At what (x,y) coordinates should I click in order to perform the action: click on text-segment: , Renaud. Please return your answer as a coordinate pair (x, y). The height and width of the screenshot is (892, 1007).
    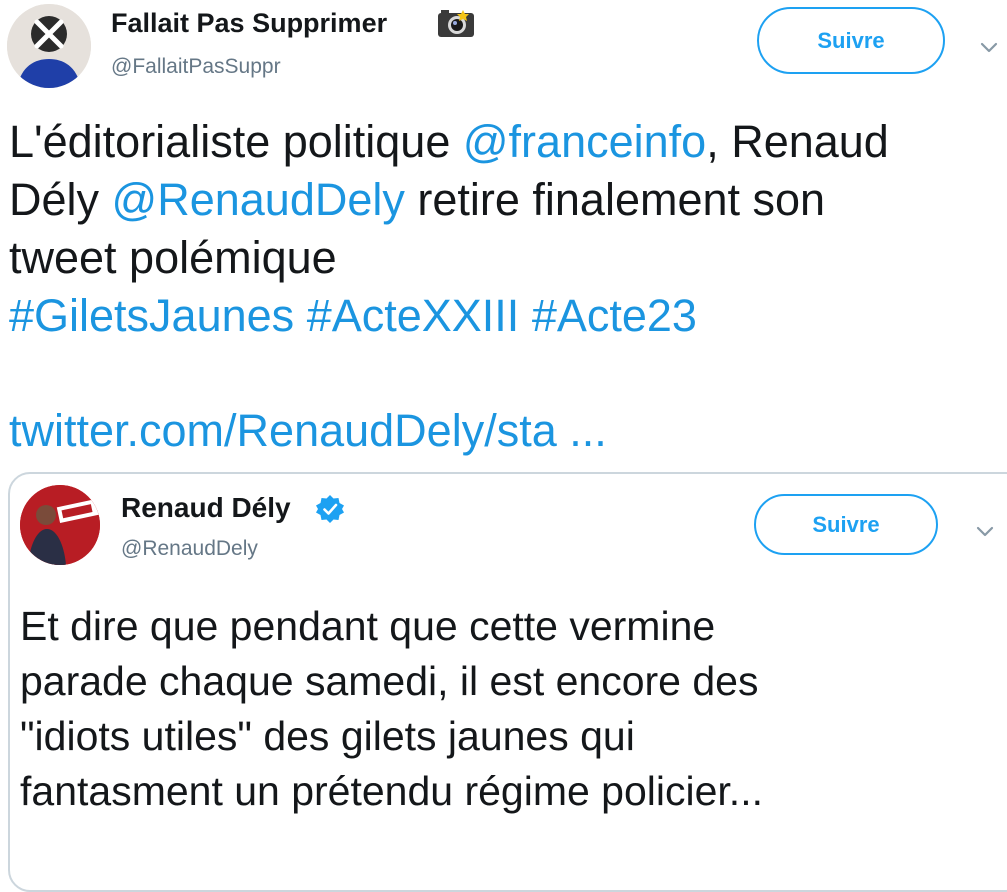
    Looking at the image, I should click on (797, 141).